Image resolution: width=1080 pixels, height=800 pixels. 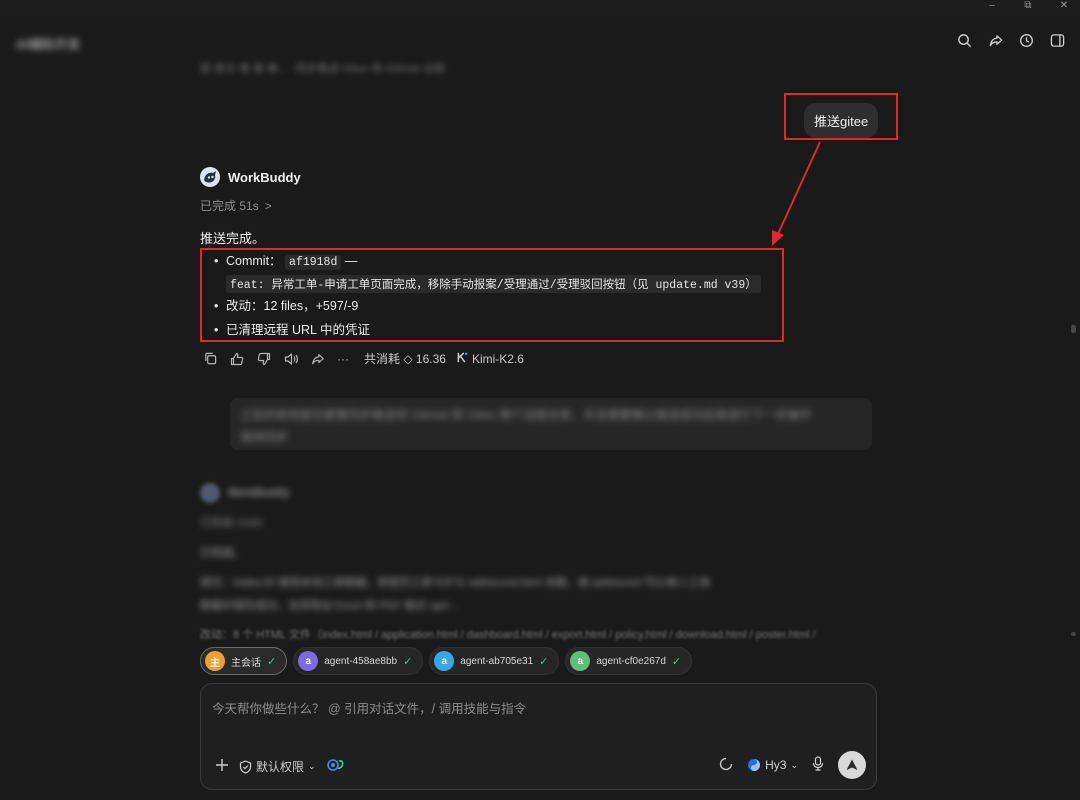 What do you see at coordinates (492, 295) in the screenshot?
I see `highlight-box-result` at bounding box center [492, 295].